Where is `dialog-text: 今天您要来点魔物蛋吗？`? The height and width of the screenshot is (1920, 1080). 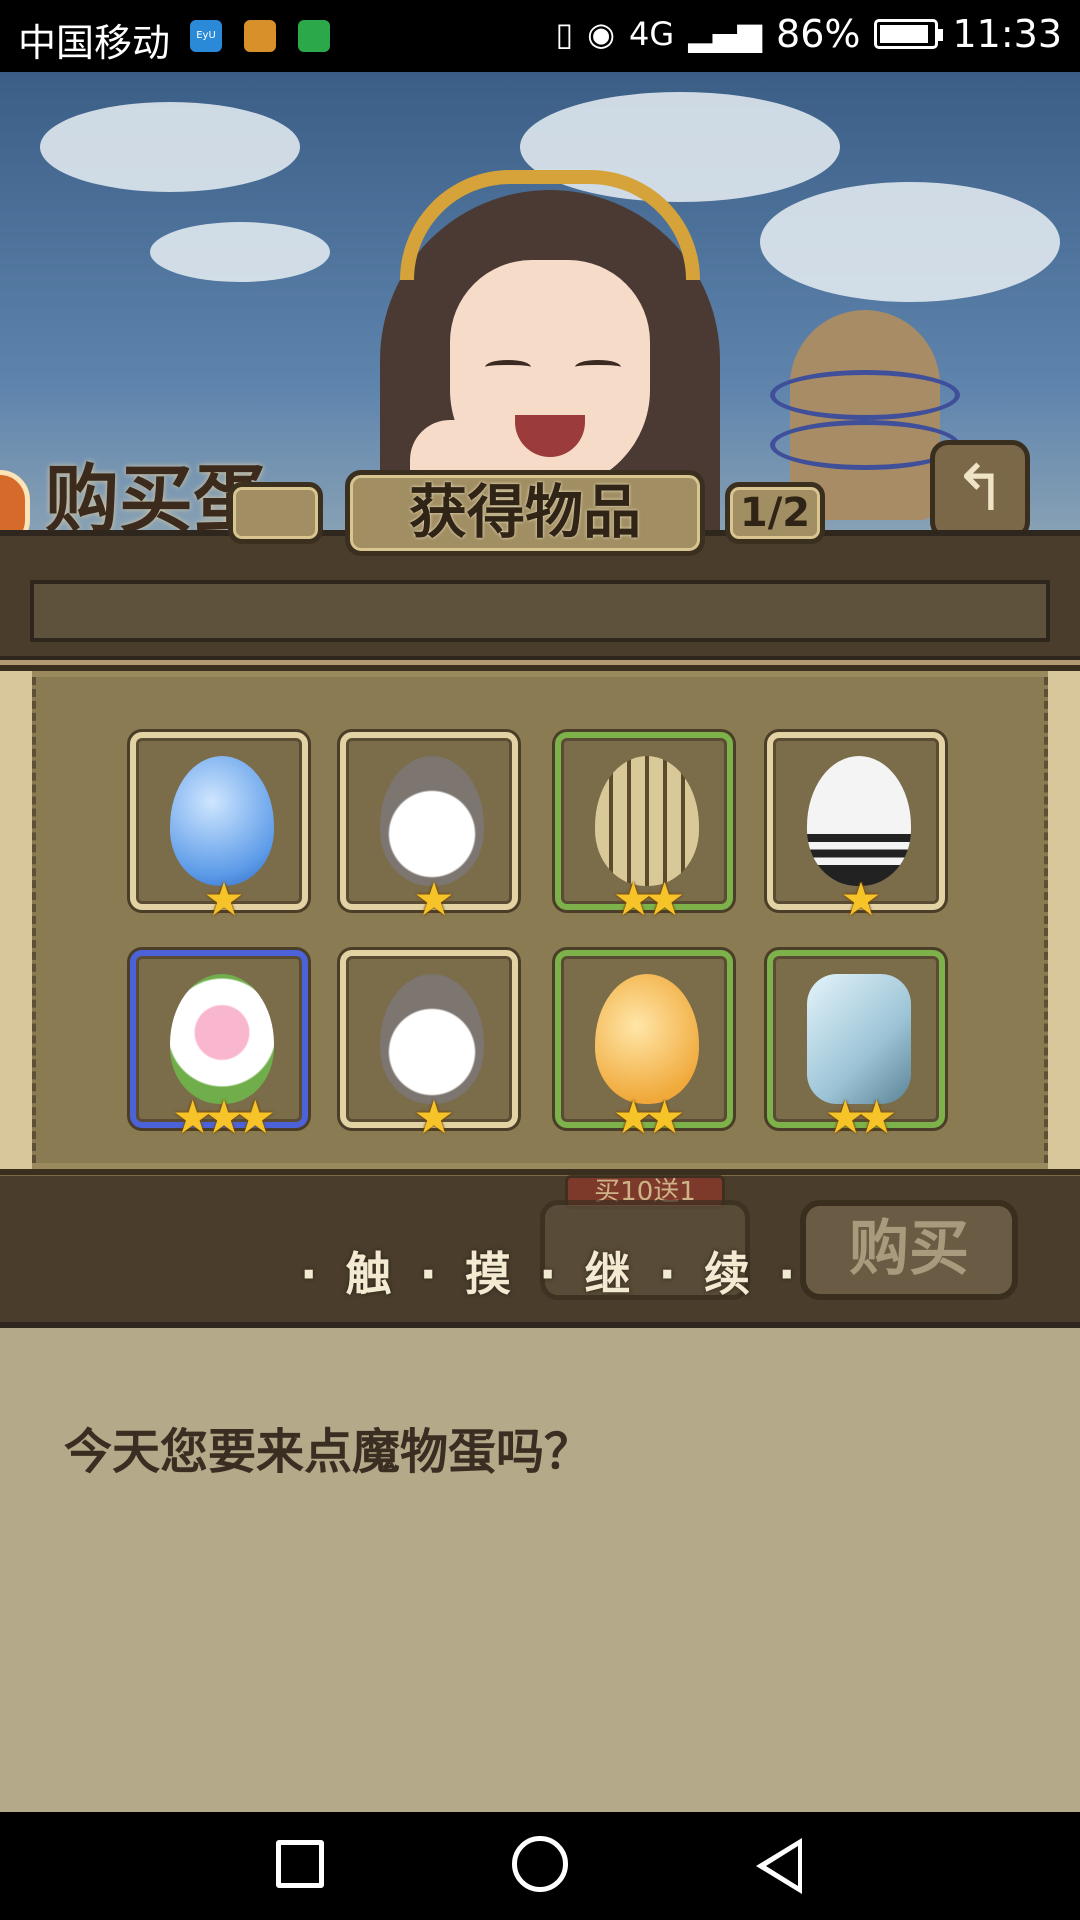
dialog-text: 今天您要来点魔物蛋吗？ is located at coordinates (328, 1452).